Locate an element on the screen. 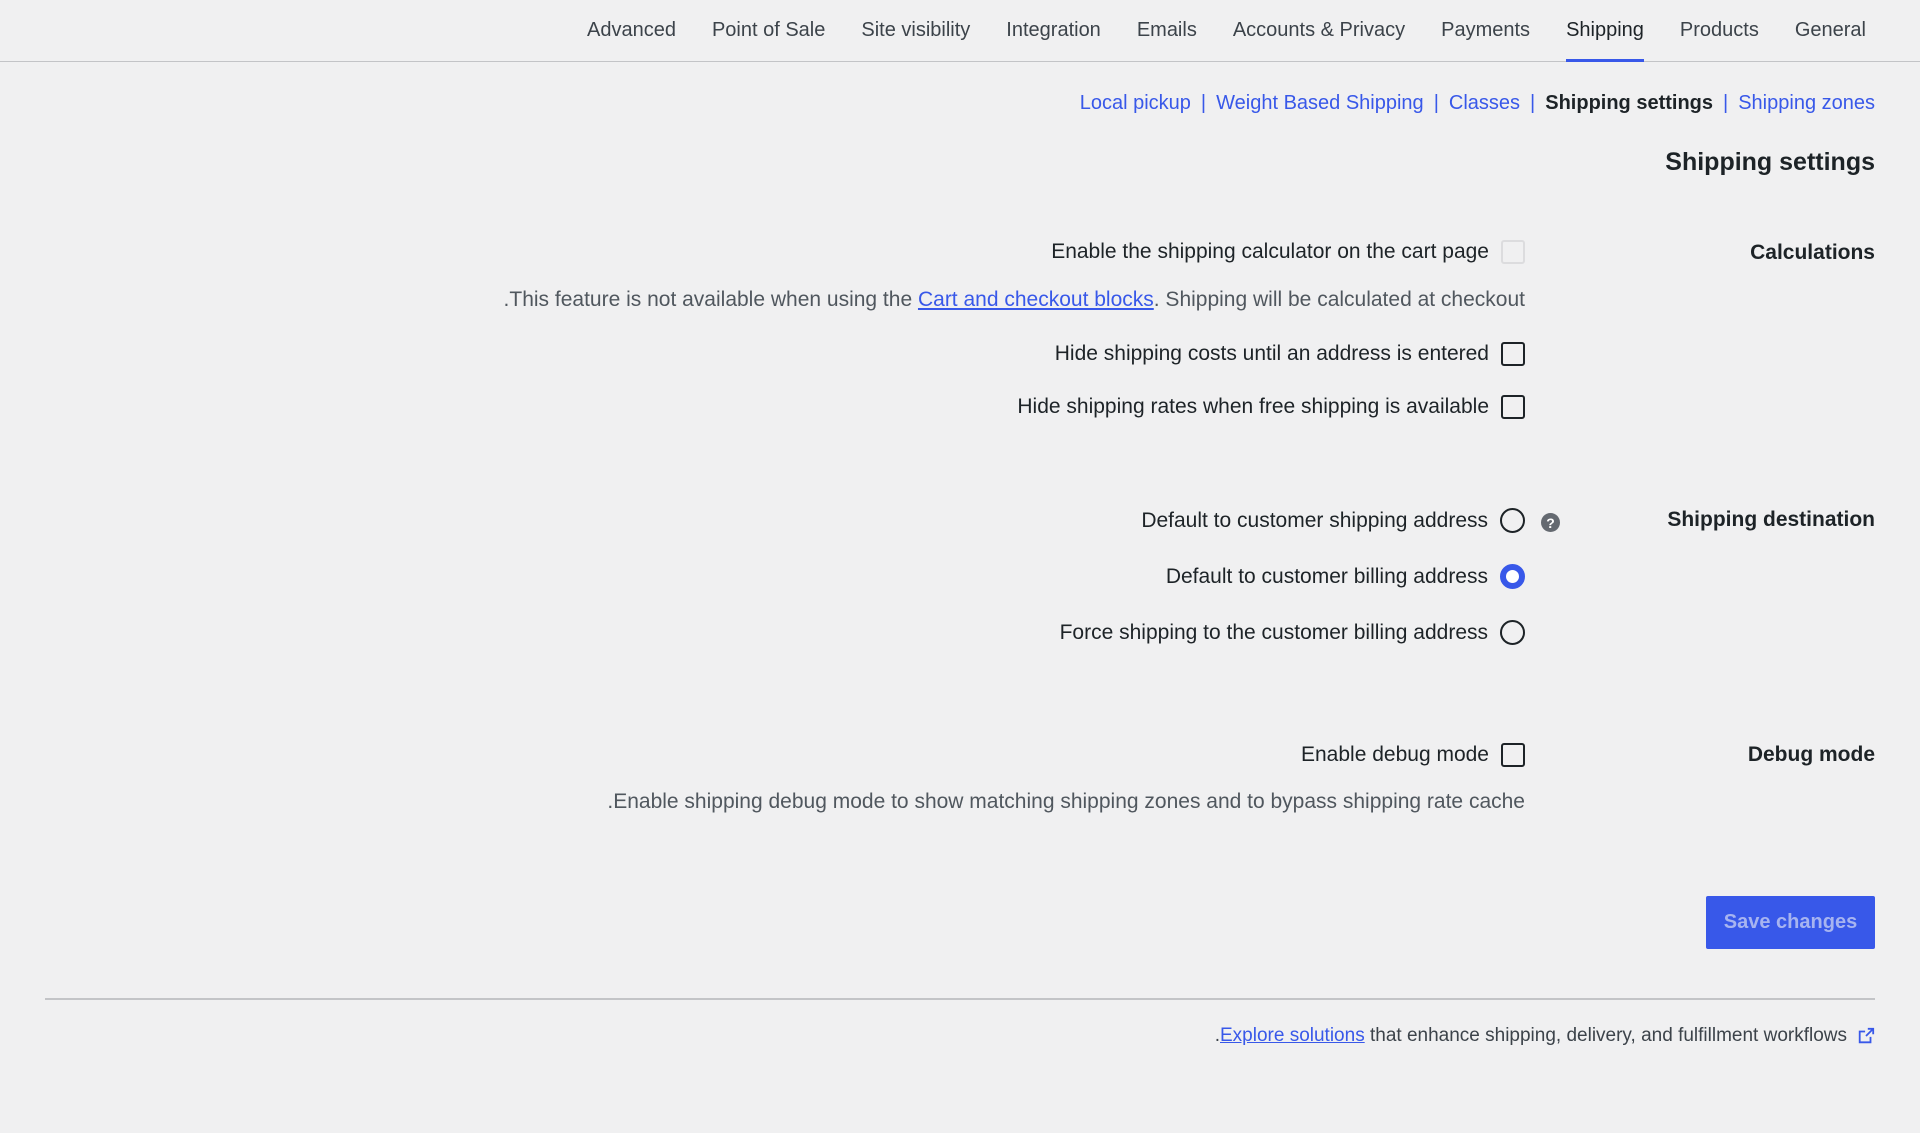 Image resolution: width=1920 pixels, height=1133 pixels. explore-solutions-link: Explore solutions is located at coordinates (1292, 1036).